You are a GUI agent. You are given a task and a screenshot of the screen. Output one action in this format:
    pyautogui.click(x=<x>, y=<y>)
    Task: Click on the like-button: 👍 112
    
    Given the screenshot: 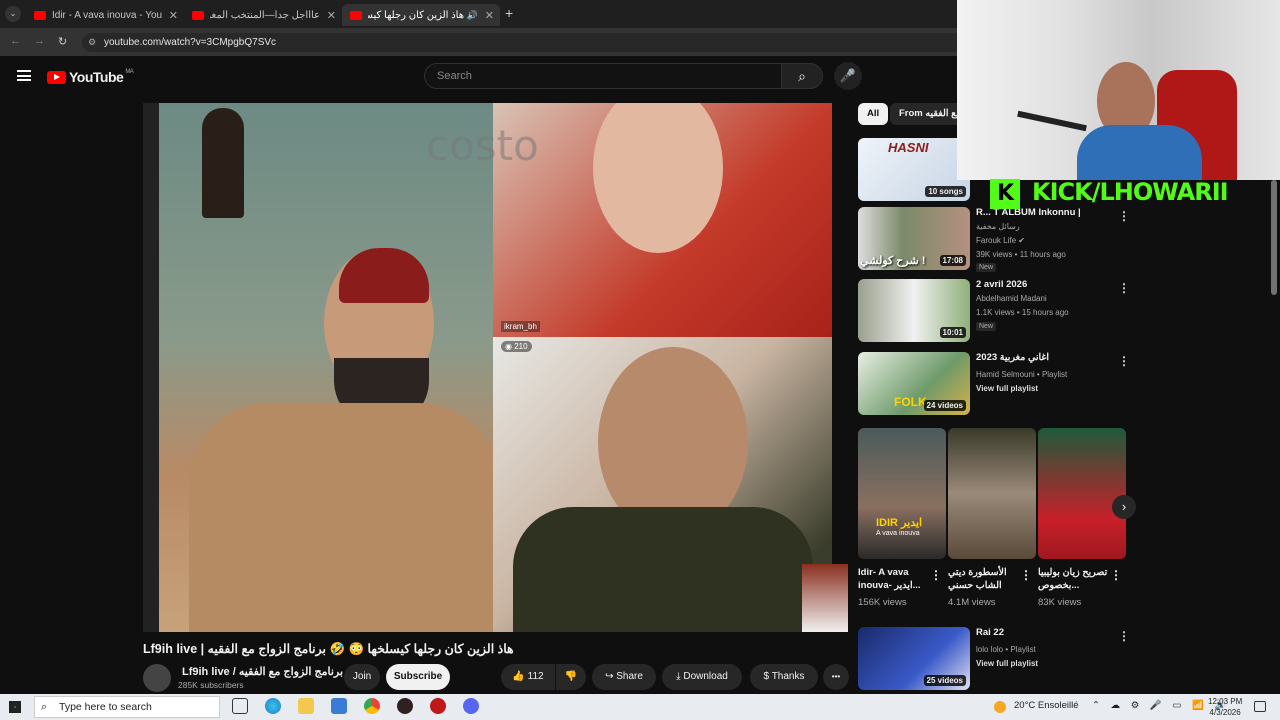 What is the action you would take?
    pyautogui.click(x=528, y=677)
    